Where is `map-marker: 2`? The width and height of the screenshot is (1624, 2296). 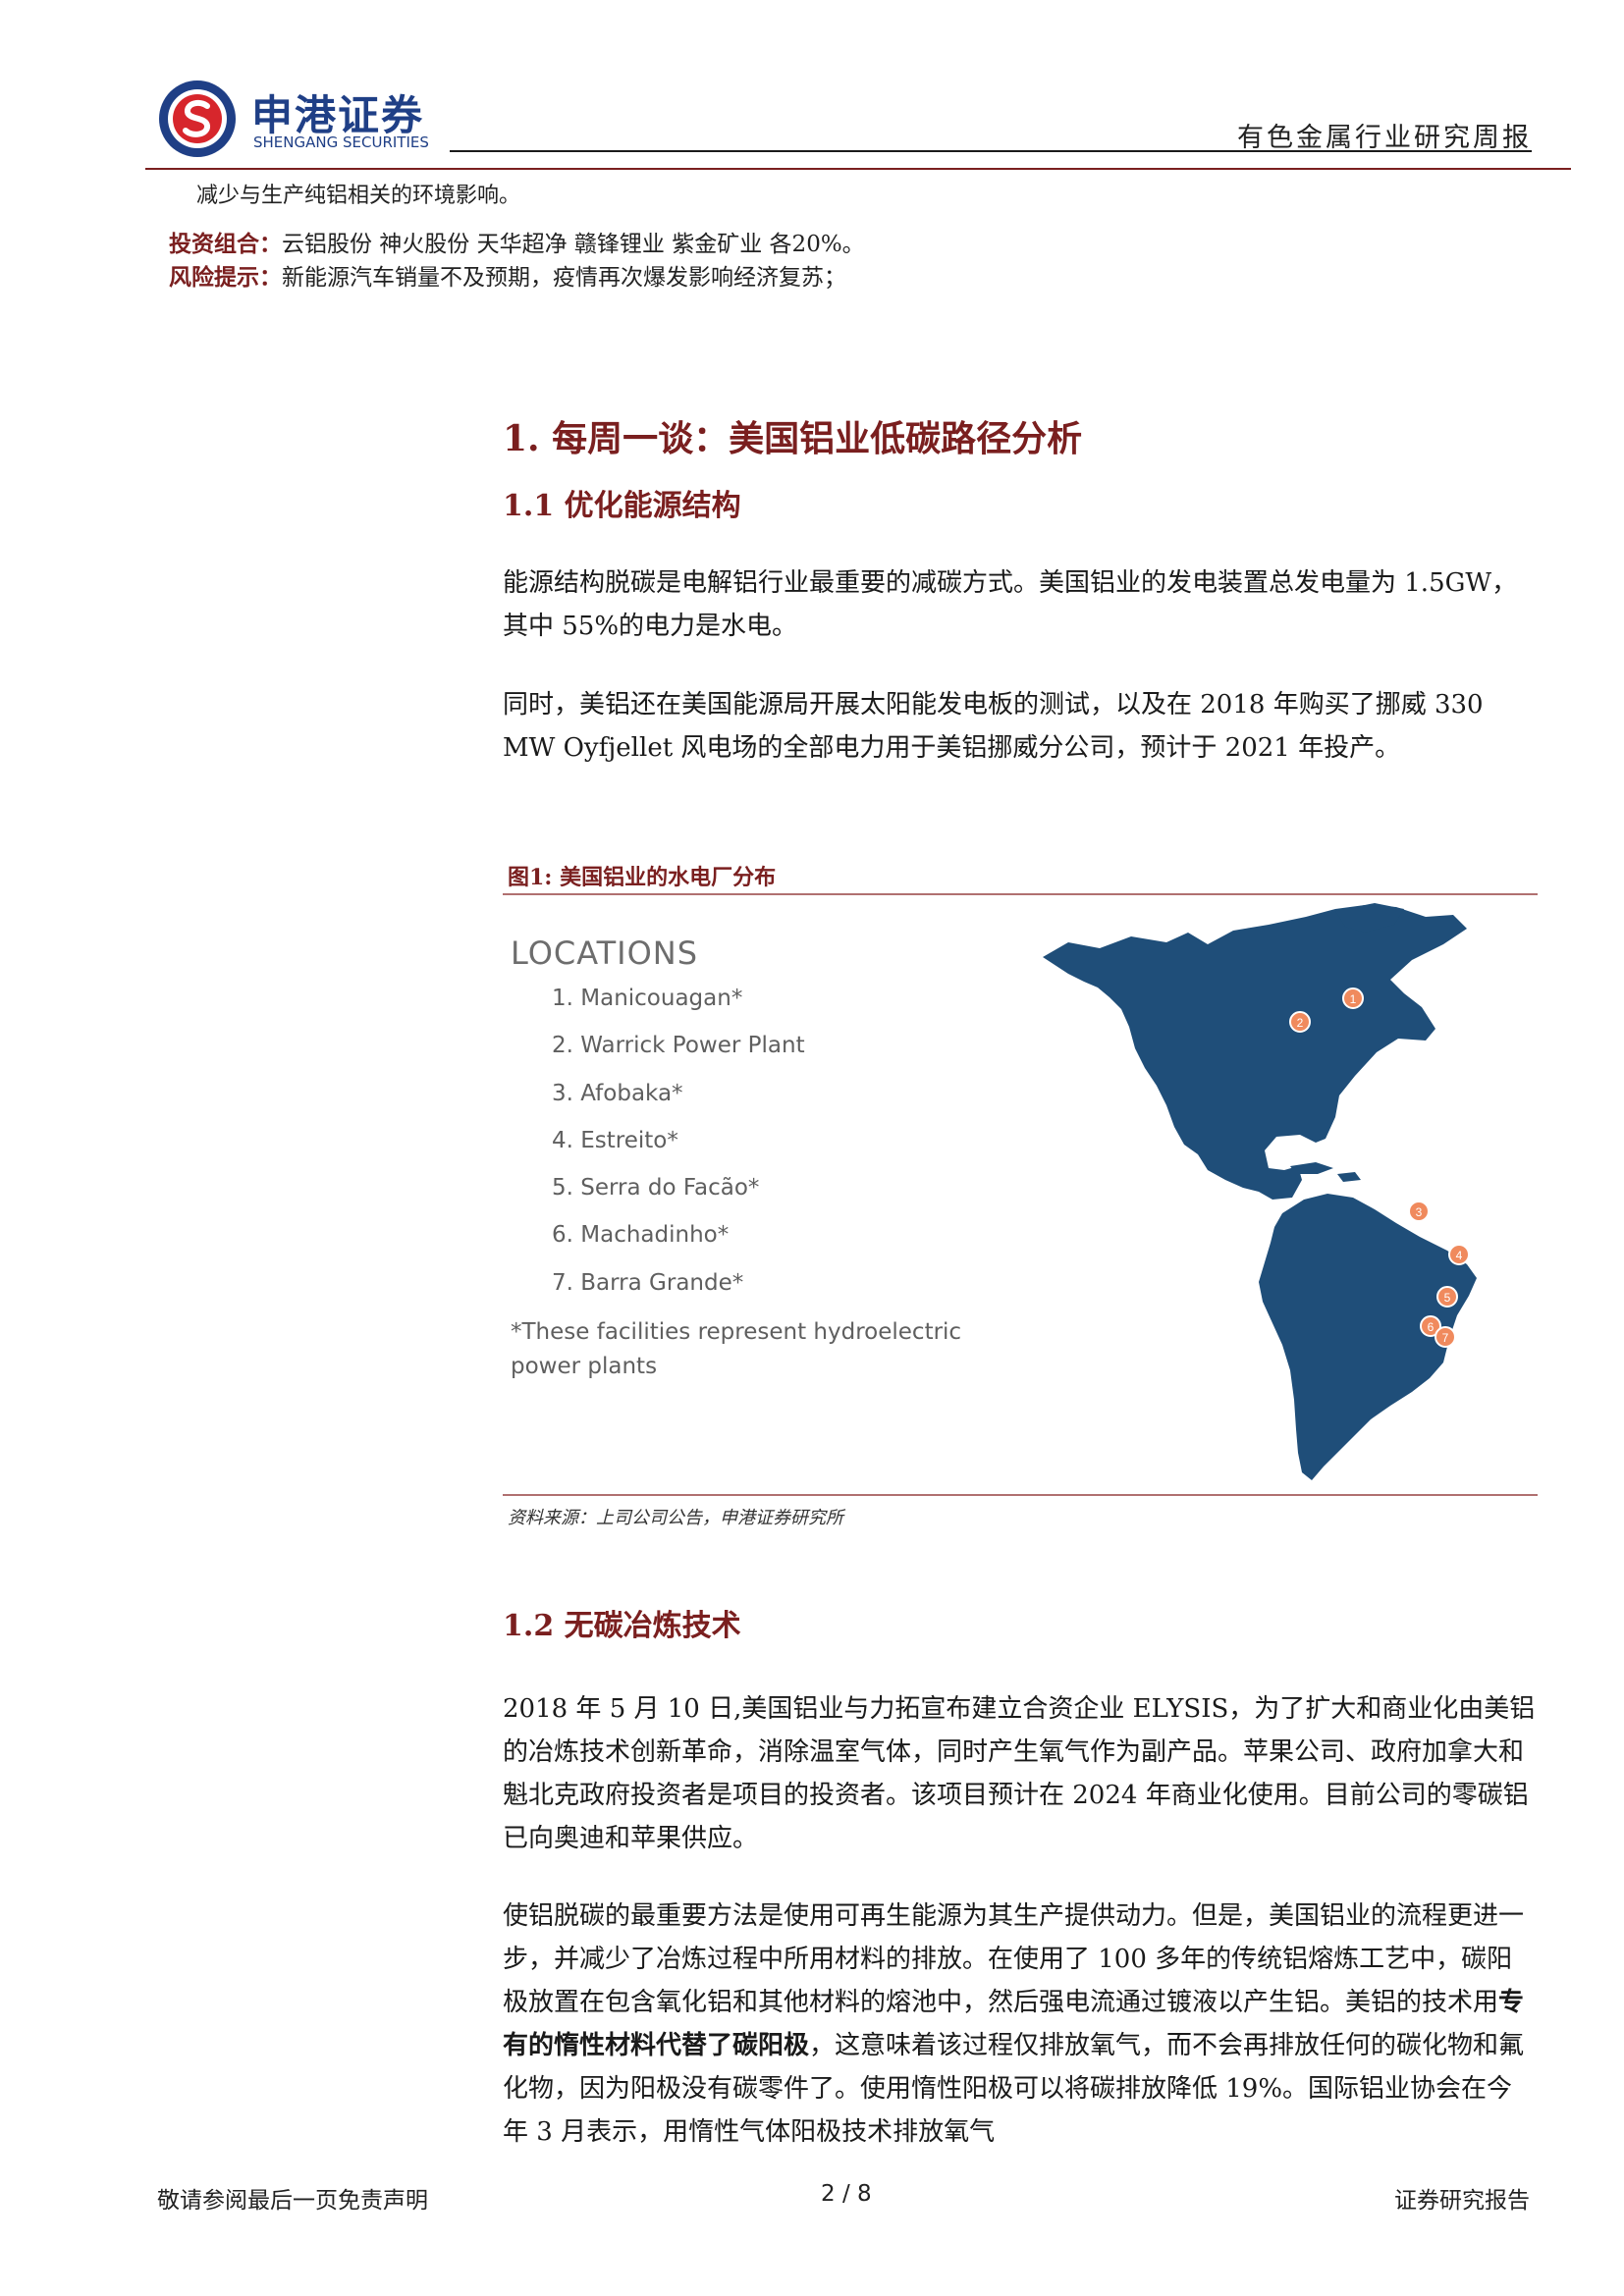
map-marker: 2 is located at coordinates (1300, 1022).